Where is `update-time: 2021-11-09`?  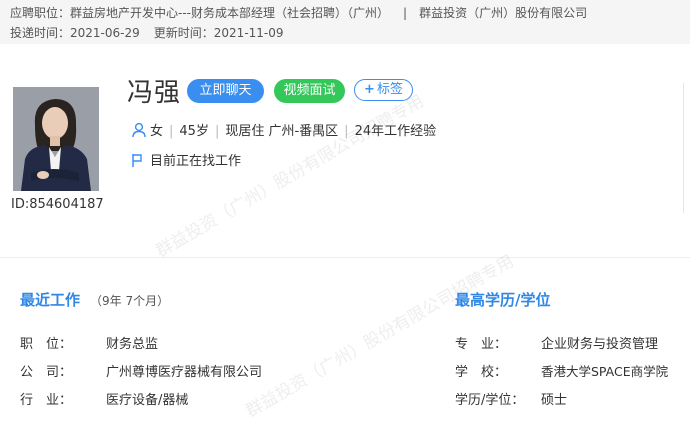
update-time: 2021-11-09 is located at coordinates (248, 33).